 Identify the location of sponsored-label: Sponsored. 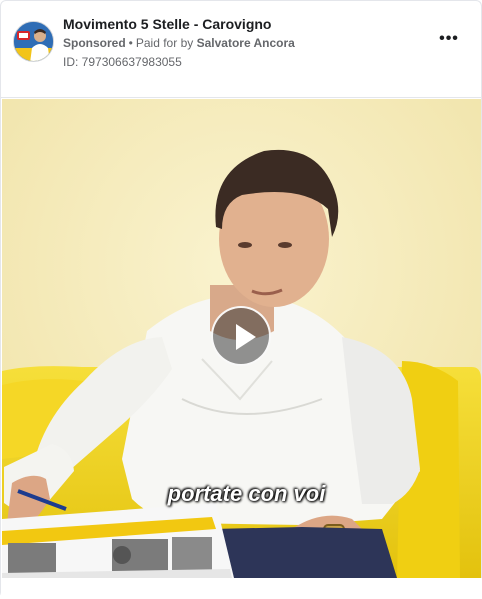
(94, 43).